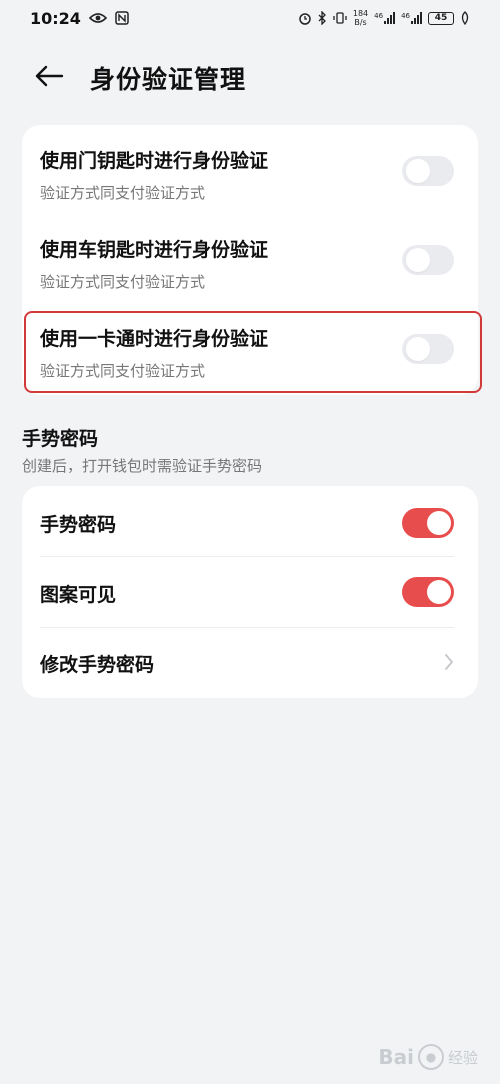 This screenshot has height=1084, width=500. I want to click on alarm-icon, so click(305, 18).